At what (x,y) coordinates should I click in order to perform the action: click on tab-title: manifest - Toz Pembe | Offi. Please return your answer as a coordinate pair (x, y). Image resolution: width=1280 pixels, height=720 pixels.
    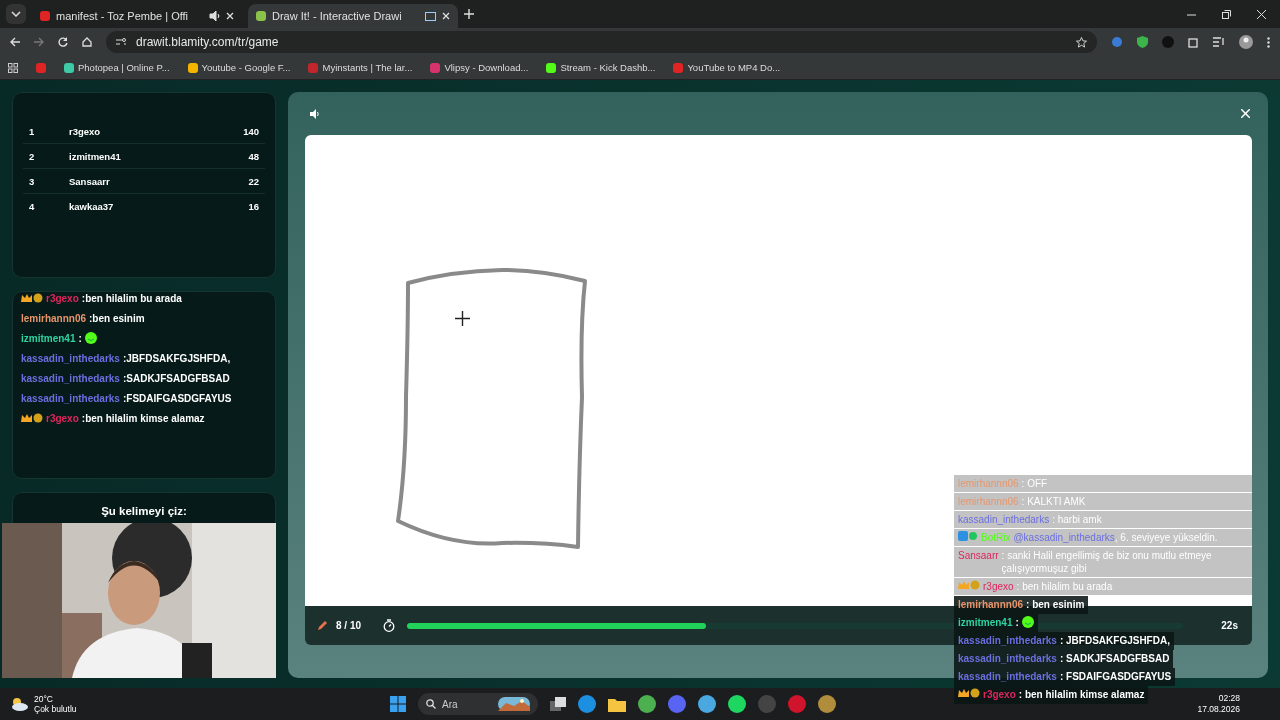
    Looking at the image, I should click on (123, 16).